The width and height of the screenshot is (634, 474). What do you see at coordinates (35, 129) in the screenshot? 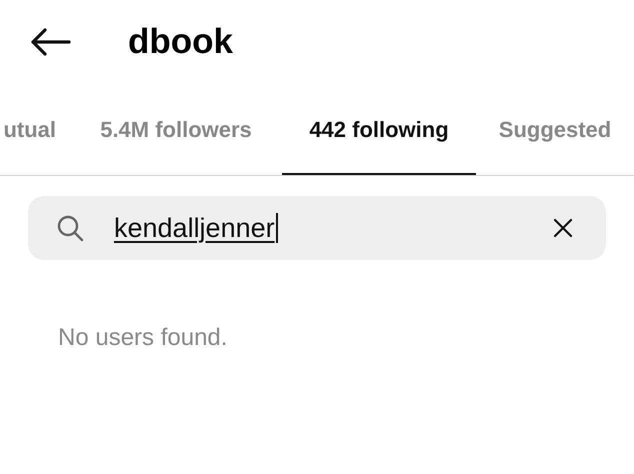
I see `tab: utual` at bounding box center [35, 129].